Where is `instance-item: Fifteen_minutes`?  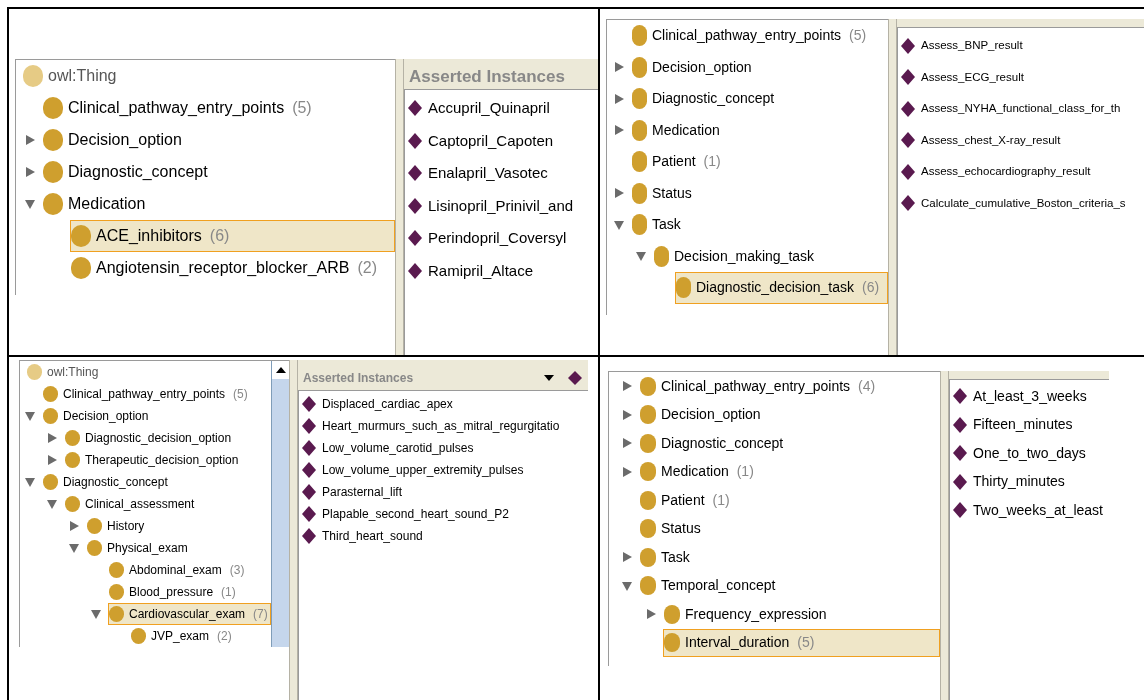
instance-item: Fifteen_minutes is located at coordinates (1031, 424).